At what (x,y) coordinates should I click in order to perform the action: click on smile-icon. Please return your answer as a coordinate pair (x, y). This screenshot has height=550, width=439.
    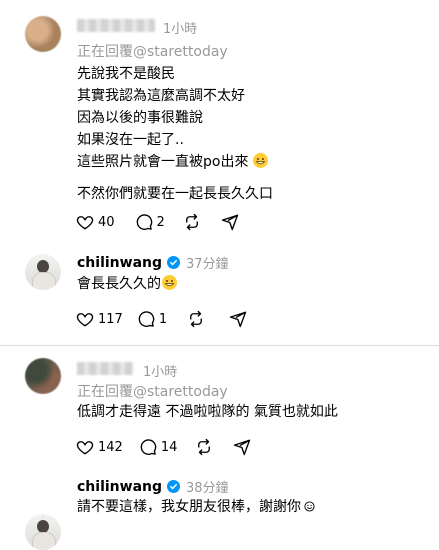
    Looking at the image, I should click on (309, 508).